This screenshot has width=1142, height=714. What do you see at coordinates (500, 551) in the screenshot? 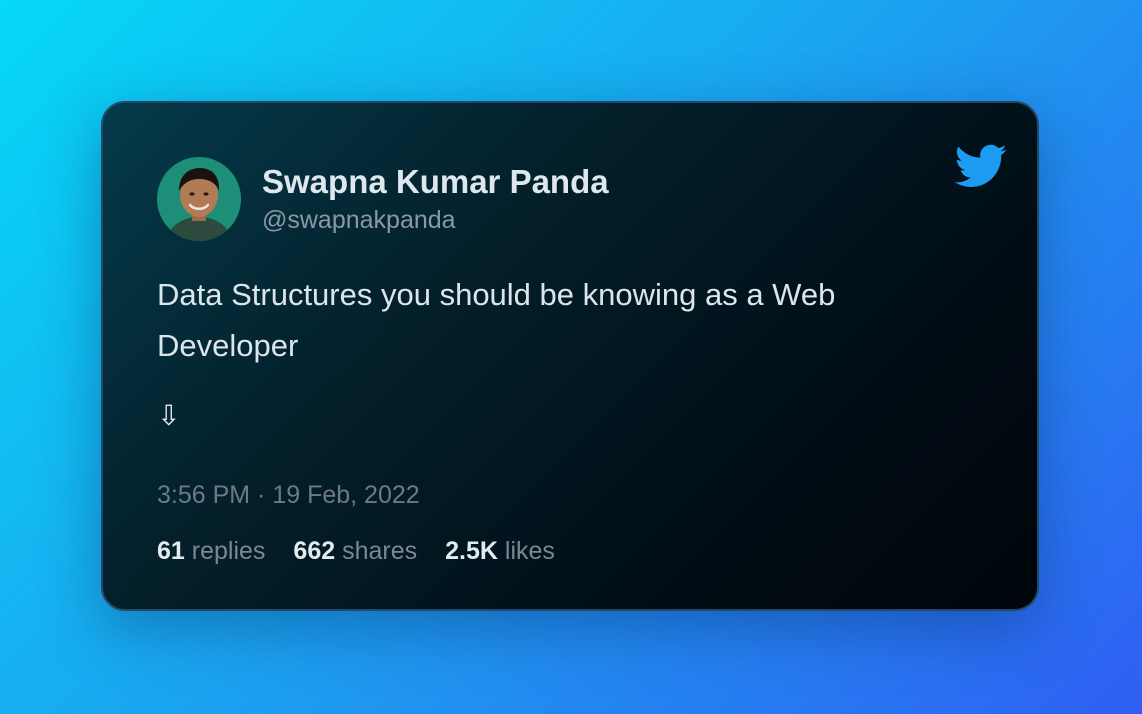
I see `likes-stat: 2.5K likes` at bounding box center [500, 551].